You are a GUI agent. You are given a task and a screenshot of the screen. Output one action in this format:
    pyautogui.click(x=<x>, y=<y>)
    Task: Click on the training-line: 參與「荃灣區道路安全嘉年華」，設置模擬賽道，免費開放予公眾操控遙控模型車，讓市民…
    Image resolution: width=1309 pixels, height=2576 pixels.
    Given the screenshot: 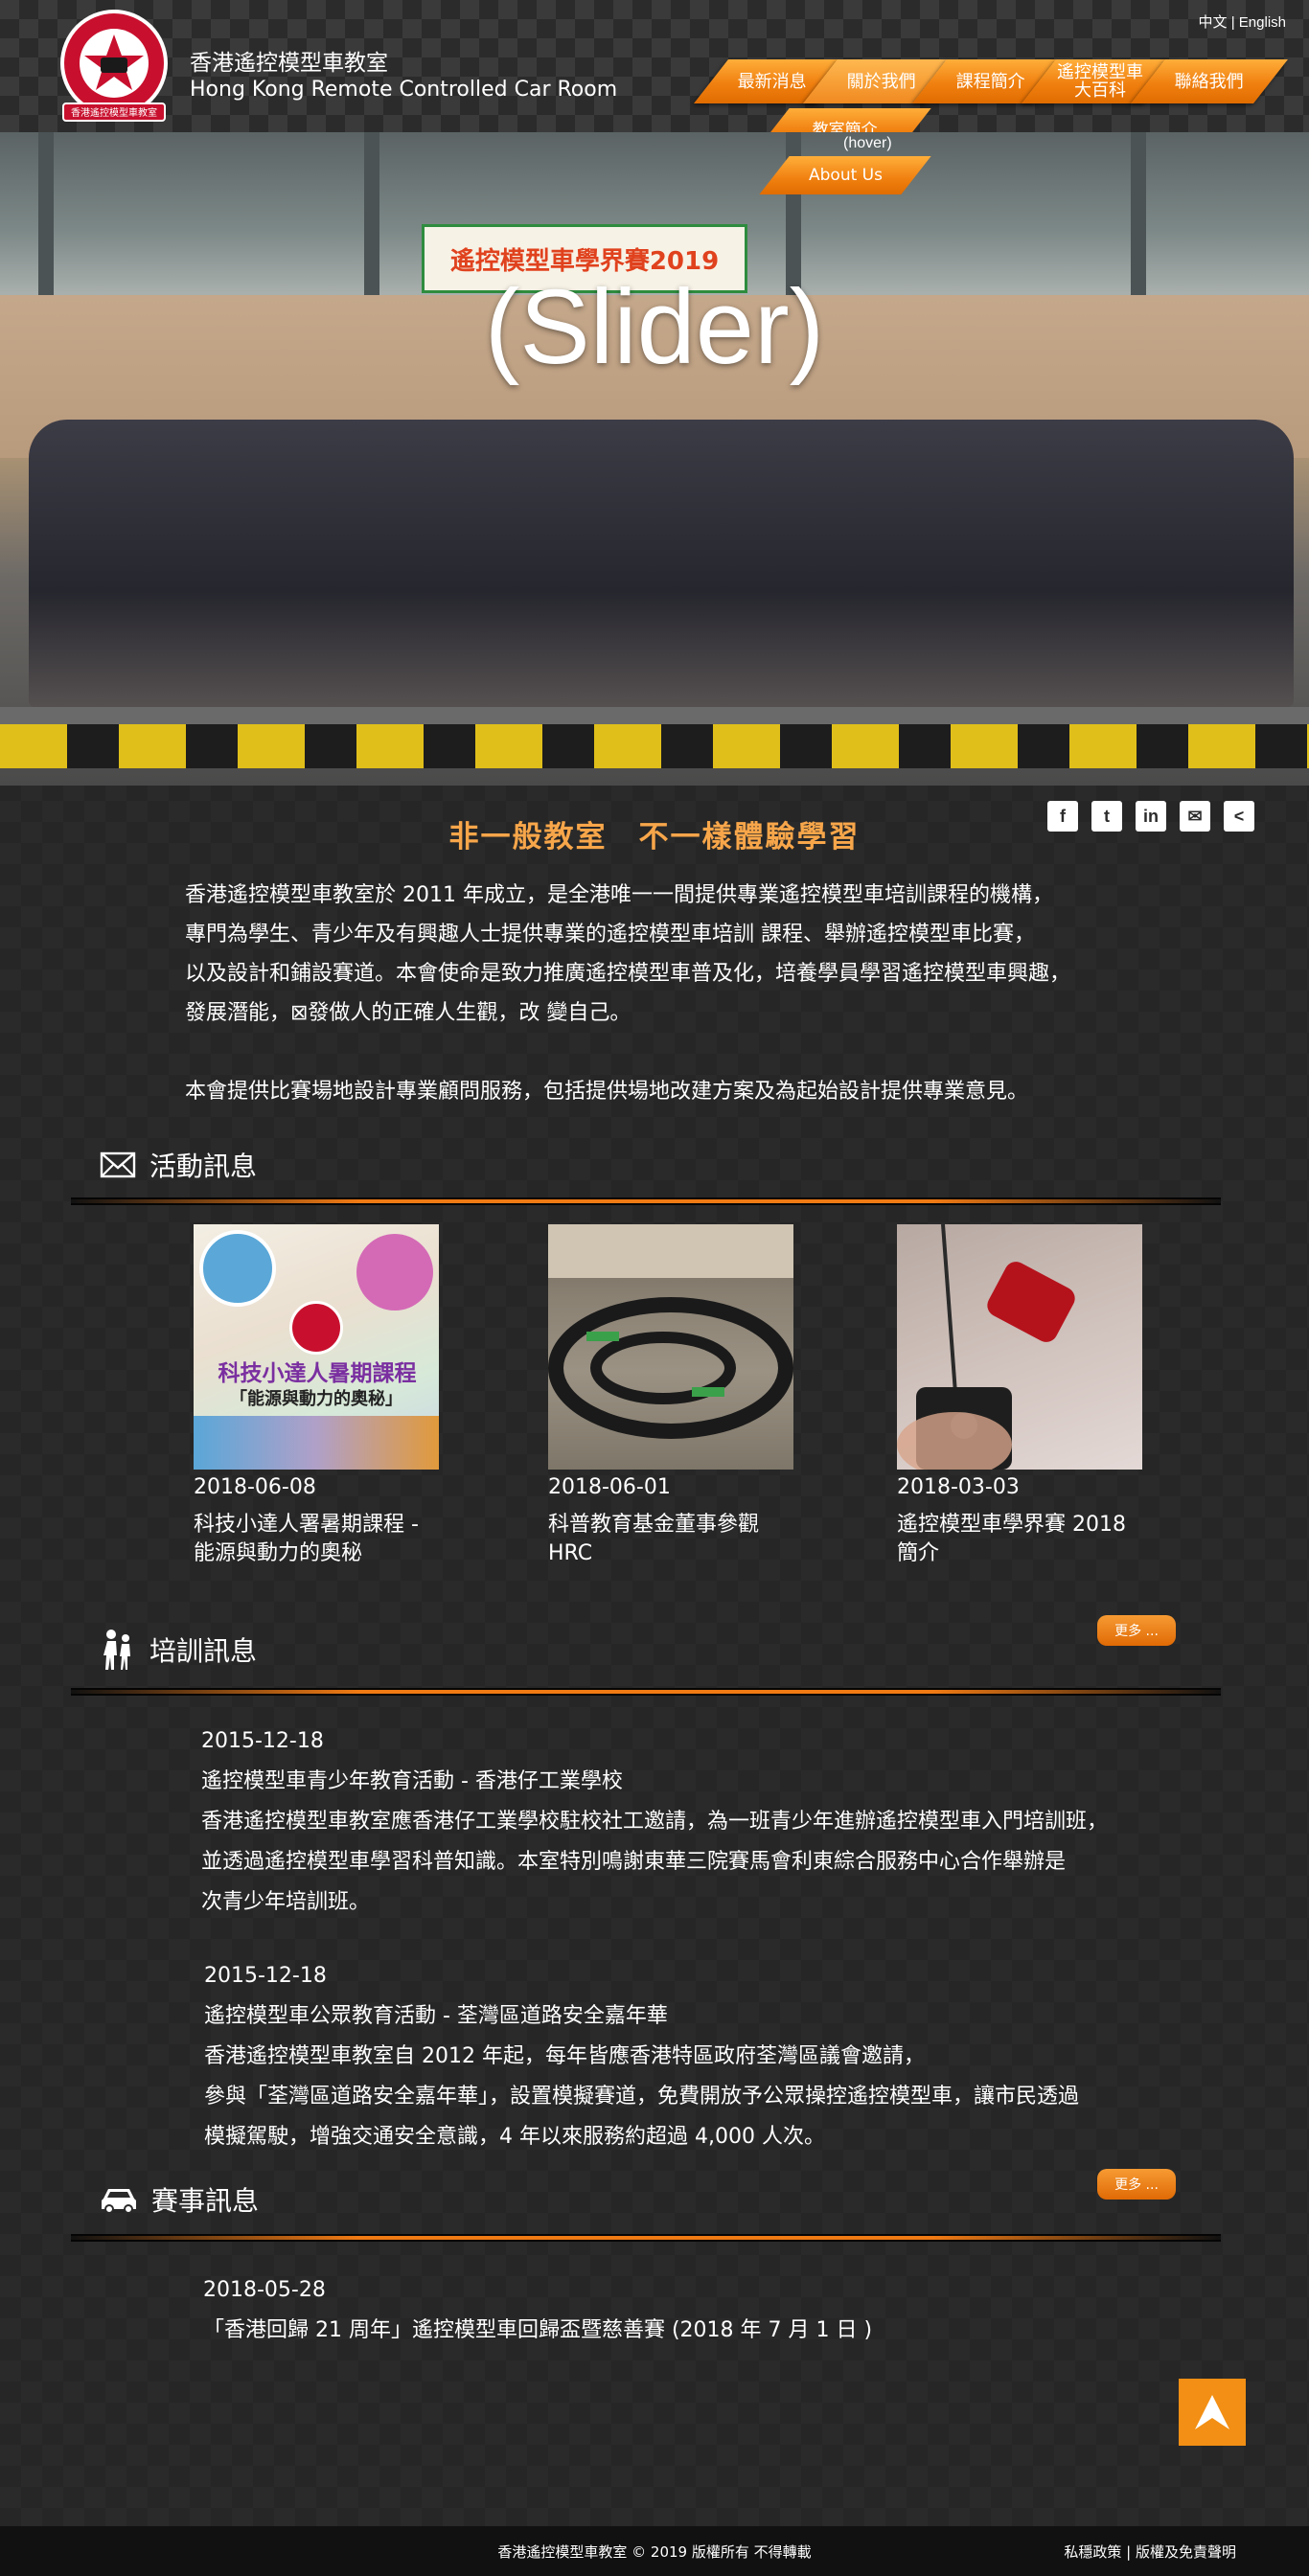 What is the action you would take?
    pyautogui.click(x=642, y=2097)
    